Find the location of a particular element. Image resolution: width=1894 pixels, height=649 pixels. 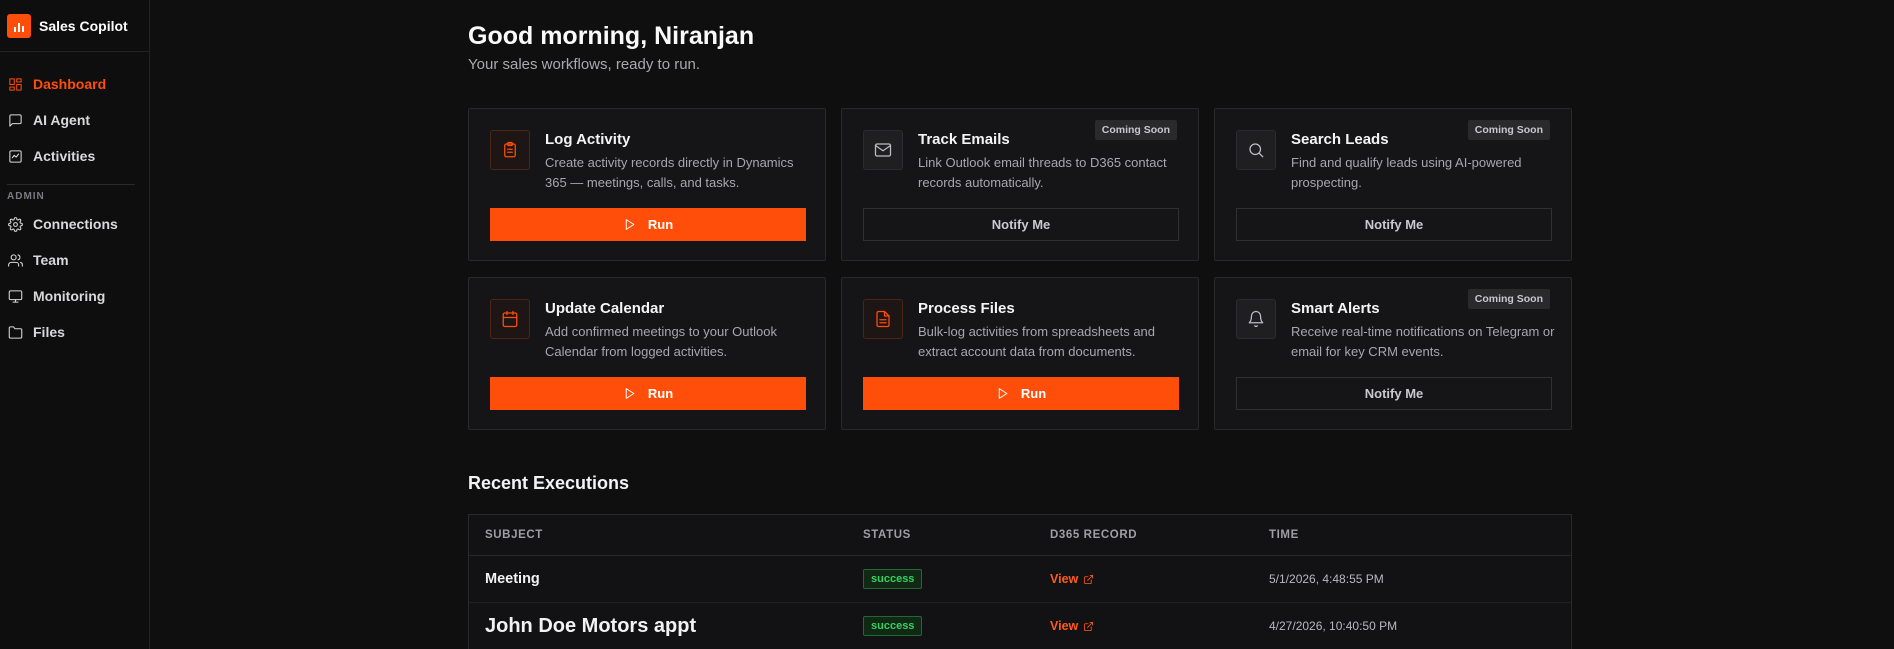

monitor-icon is located at coordinates (15, 296).